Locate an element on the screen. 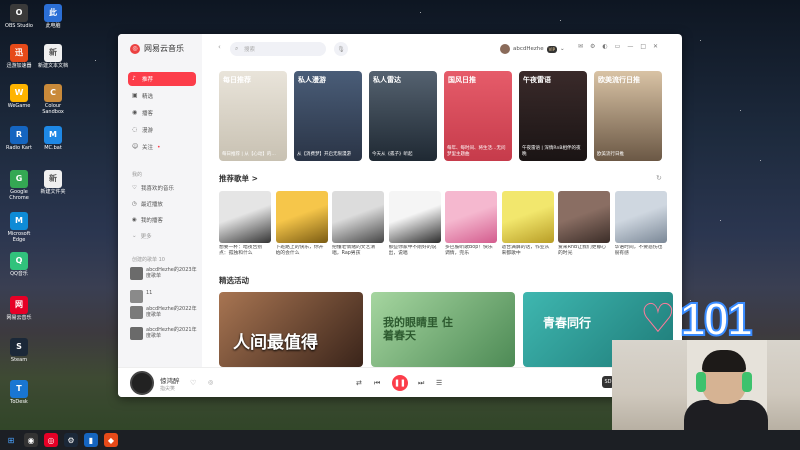  search-input: ⌕ 搜索 is located at coordinates (278, 49).